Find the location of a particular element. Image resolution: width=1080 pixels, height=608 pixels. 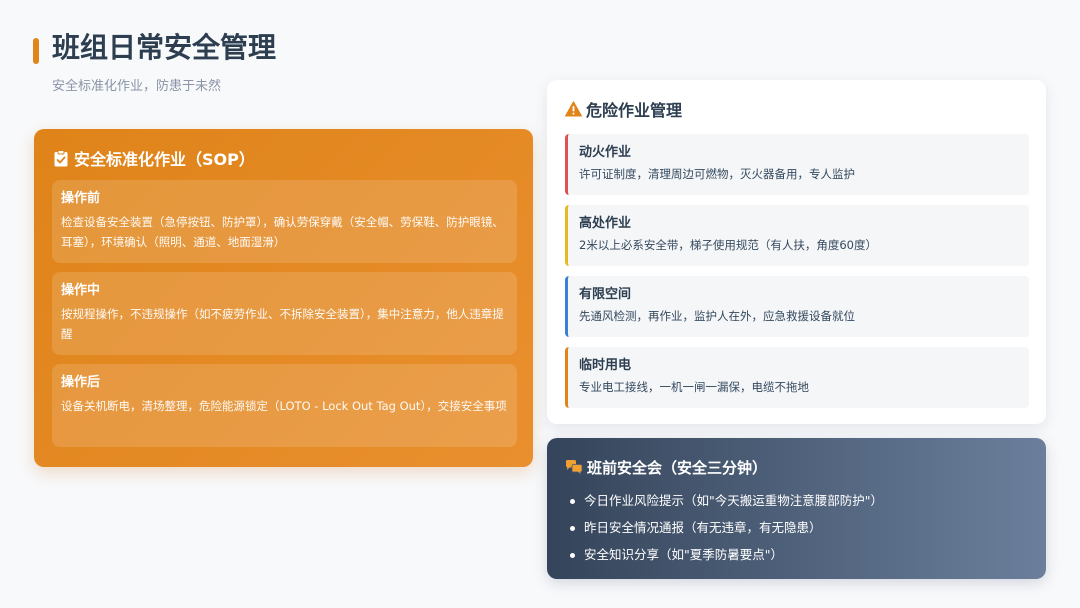

list-item: 今日作业风险提示（如"今天搬运重物注意腰部防护"） is located at coordinates (798, 500).